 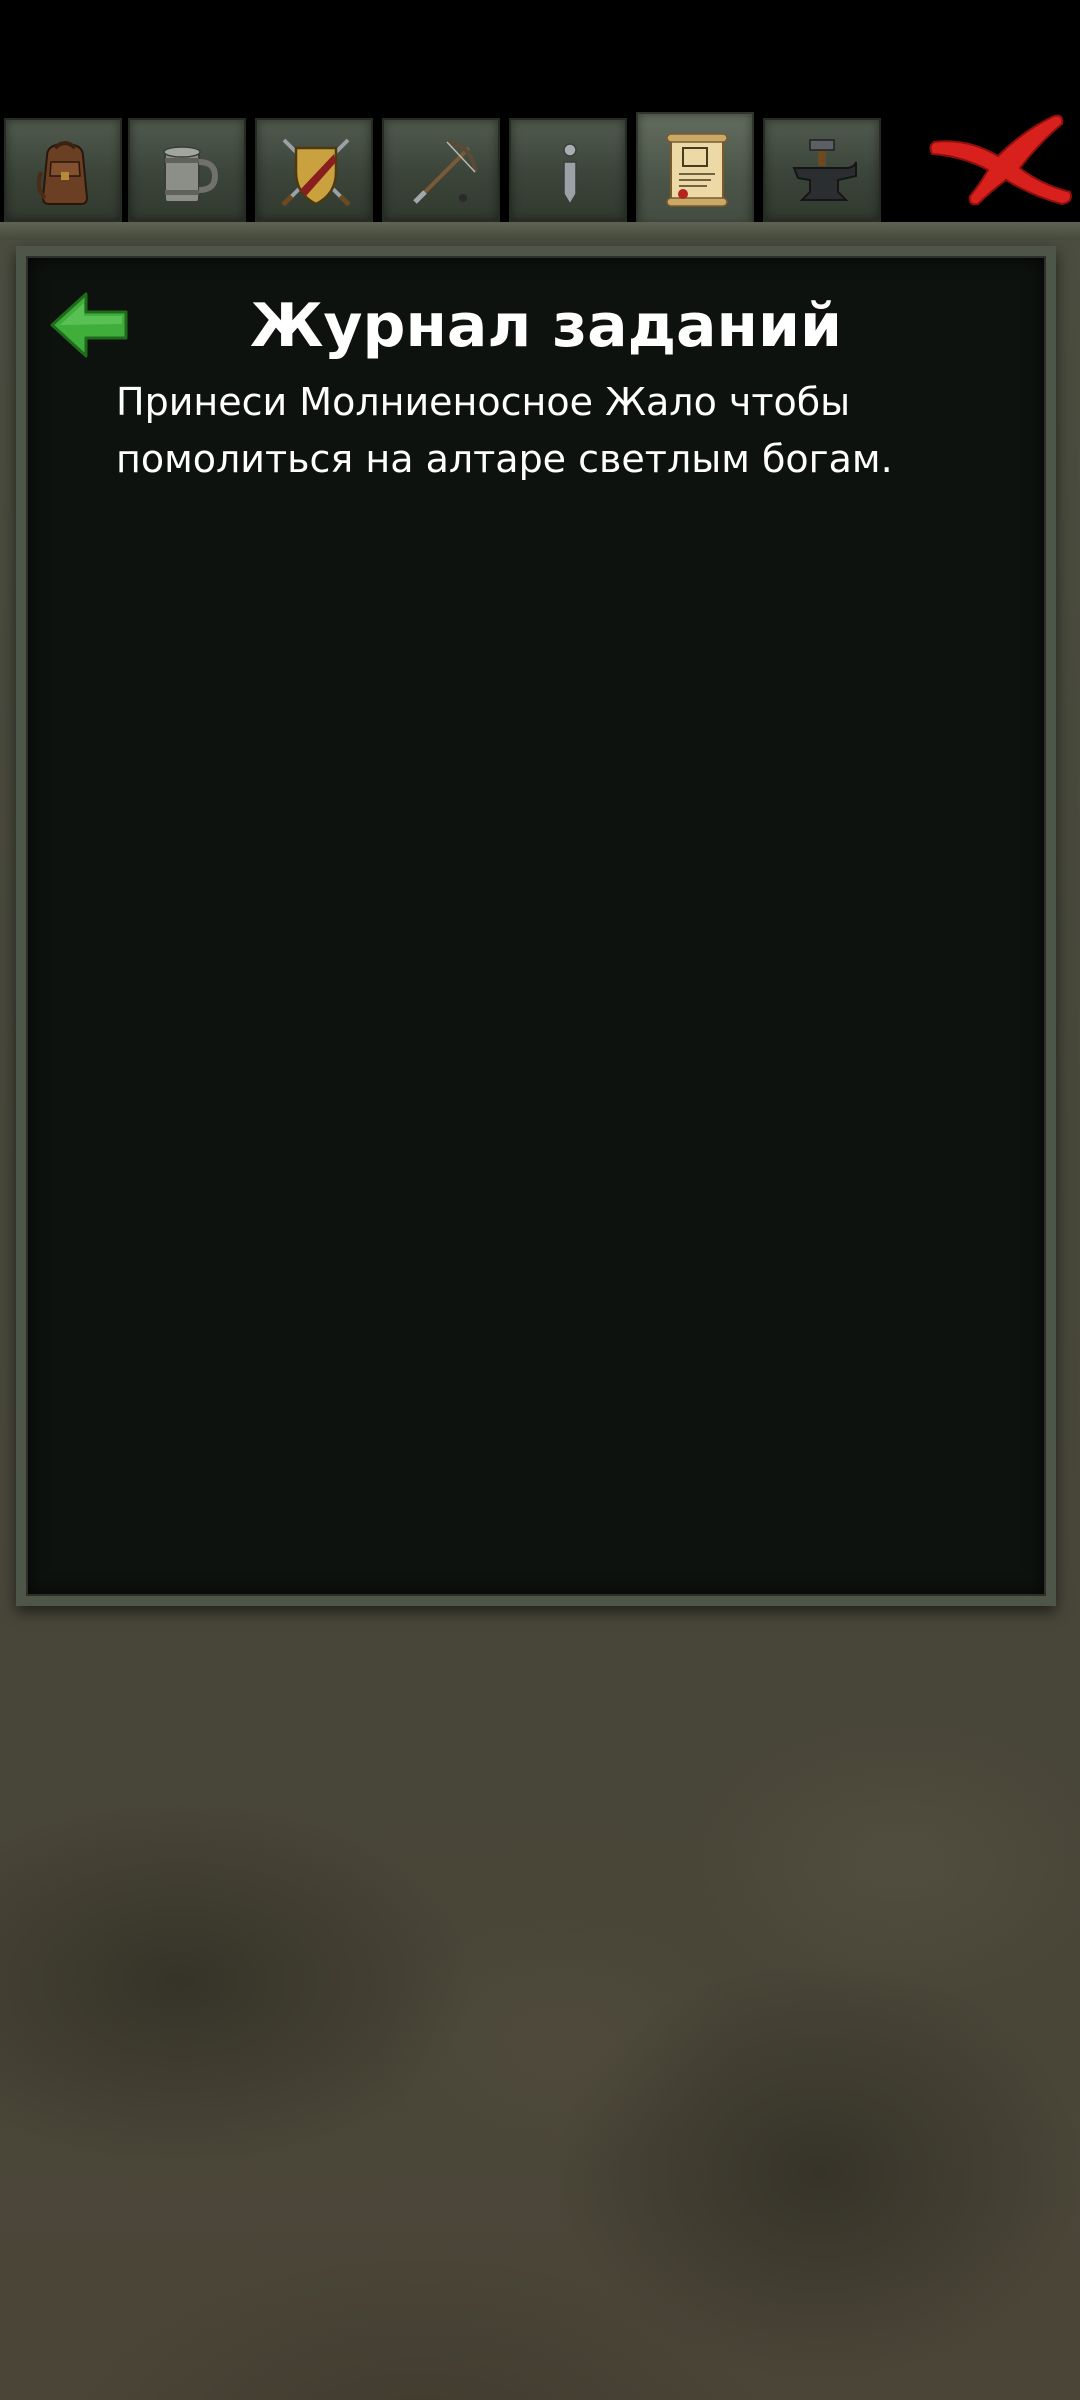 I want to click on tab-crafting, so click(x=822, y=170).